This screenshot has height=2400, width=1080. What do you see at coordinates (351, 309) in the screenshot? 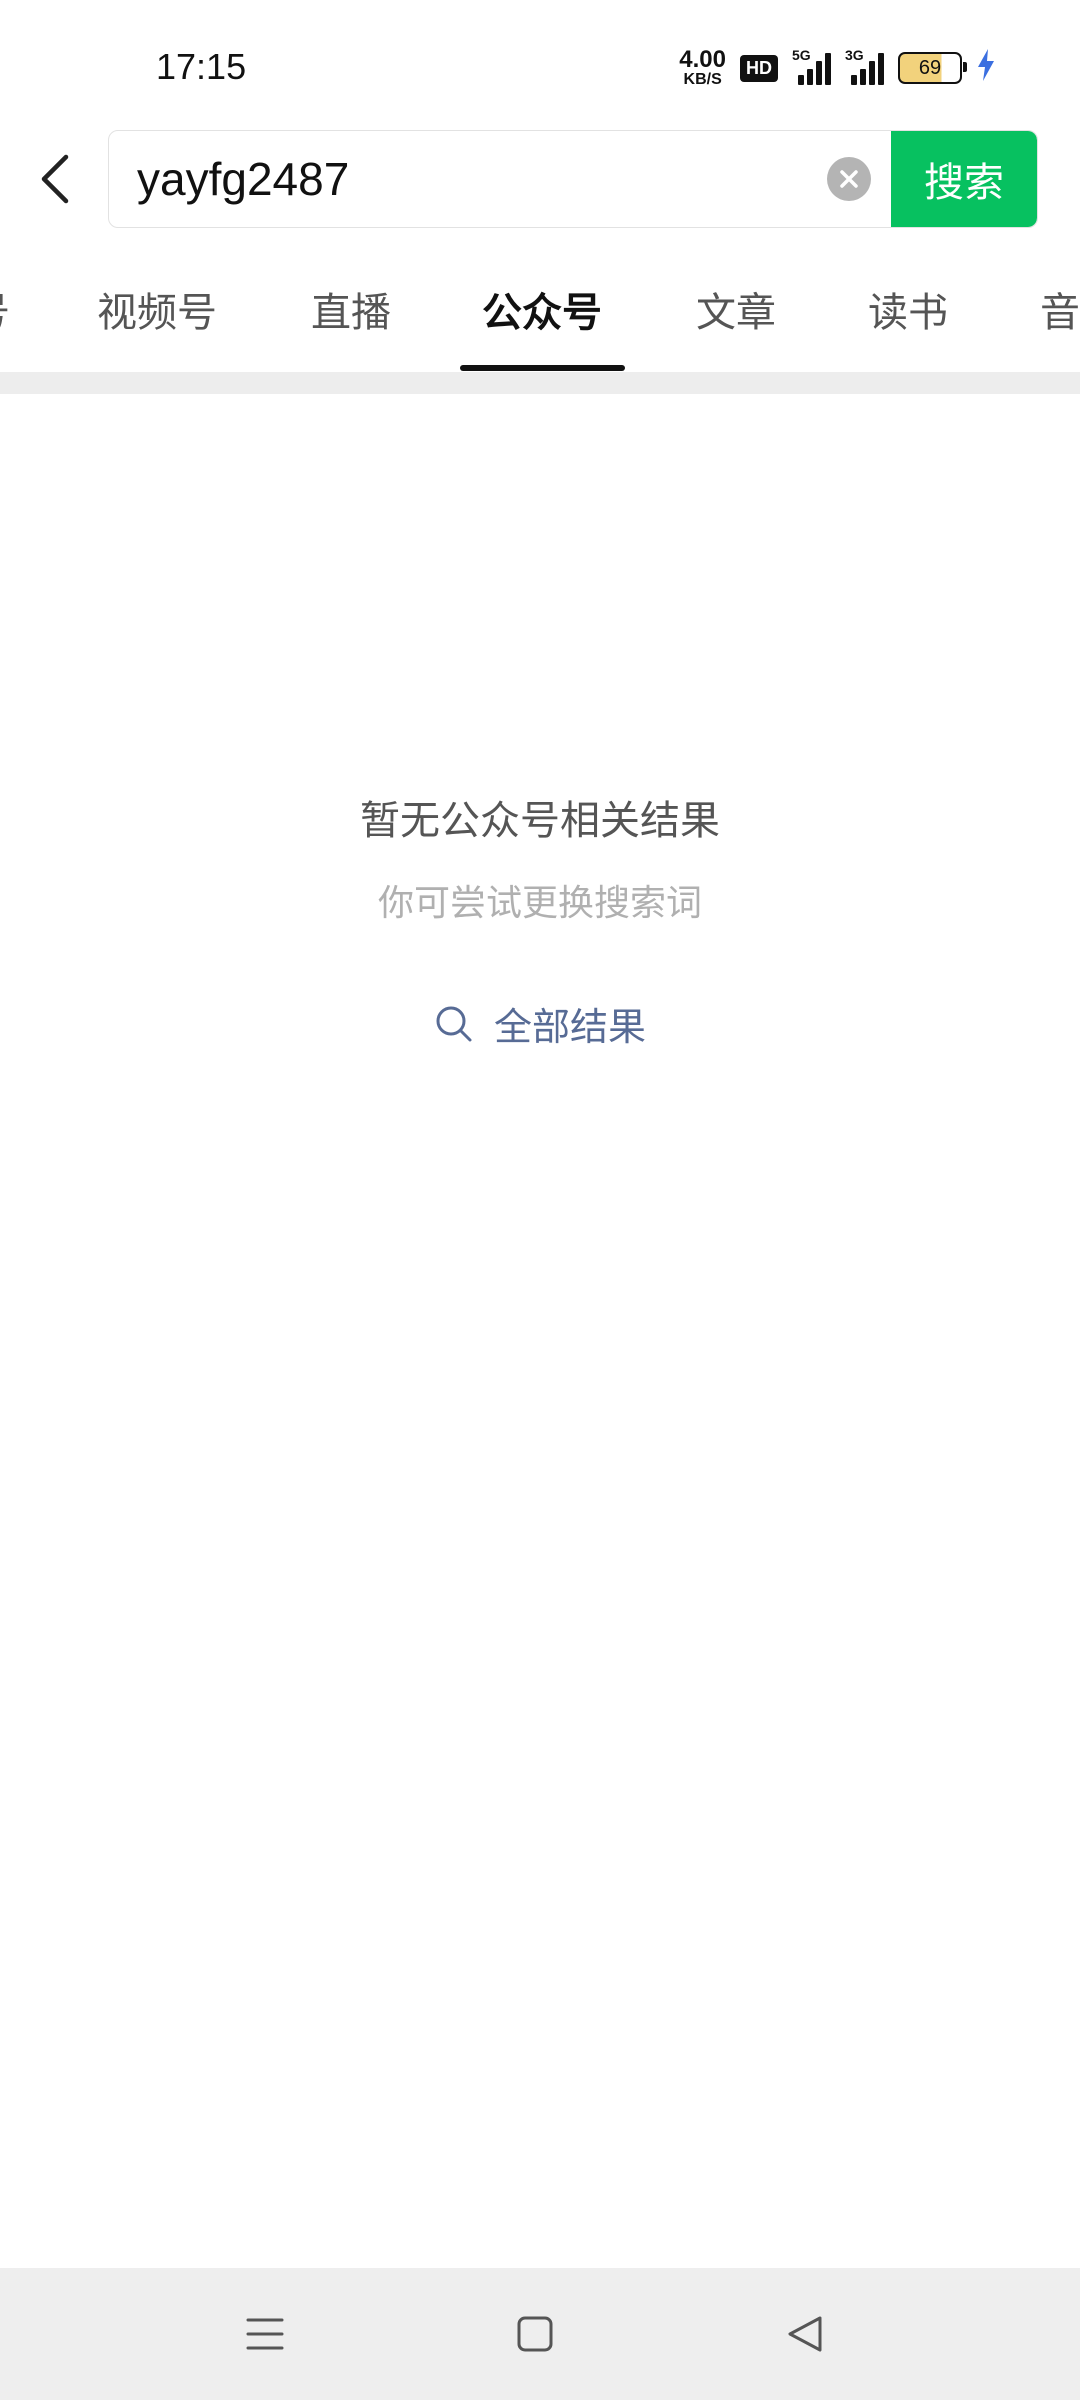
I see `tab-live: 直播` at bounding box center [351, 309].